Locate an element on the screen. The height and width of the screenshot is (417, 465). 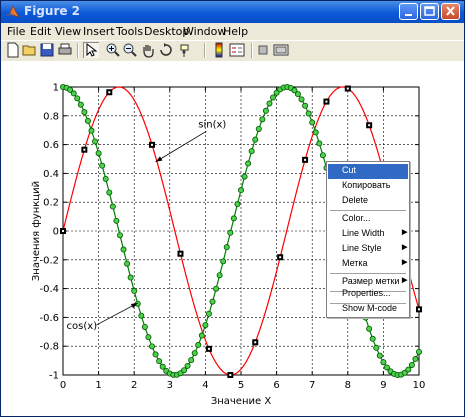
hide-plot-tools-icon is located at coordinates (263, 50).